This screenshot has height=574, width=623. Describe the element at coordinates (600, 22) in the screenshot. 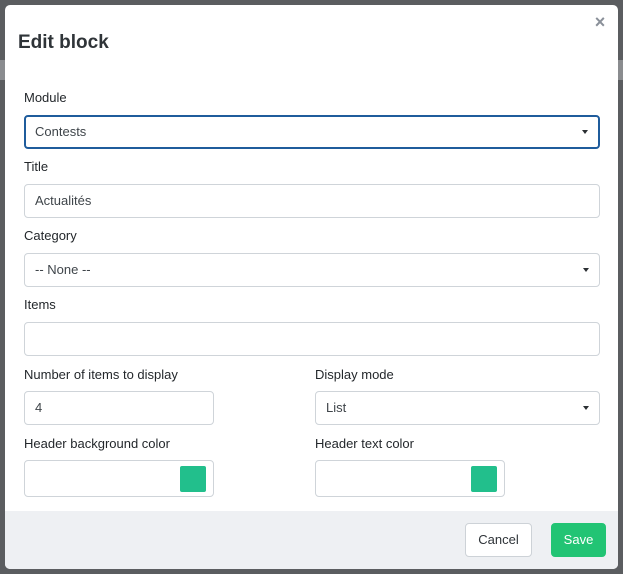

I see `close-icon: ×` at that location.